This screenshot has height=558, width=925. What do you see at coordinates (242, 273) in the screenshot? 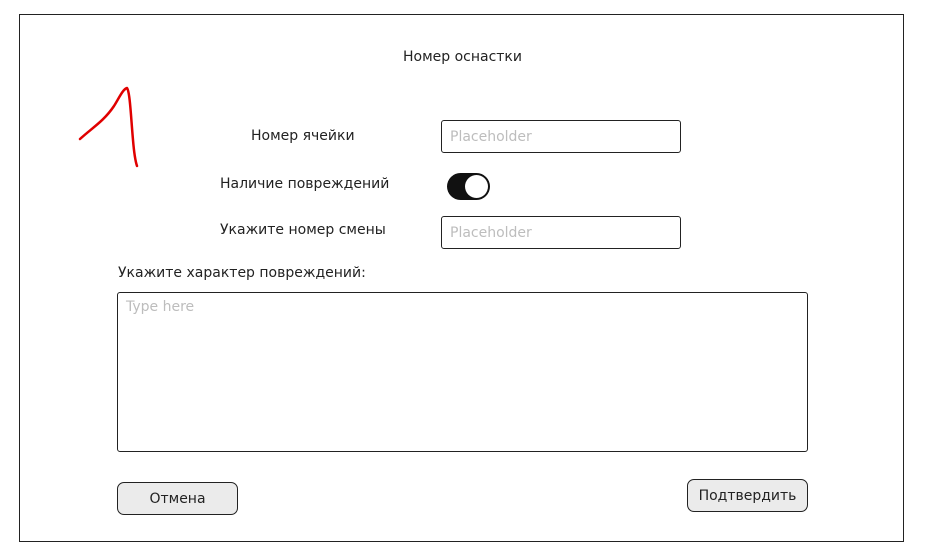
I see `damage-description-label: Укажите характер повреждений:` at bounding box center [242, 273].